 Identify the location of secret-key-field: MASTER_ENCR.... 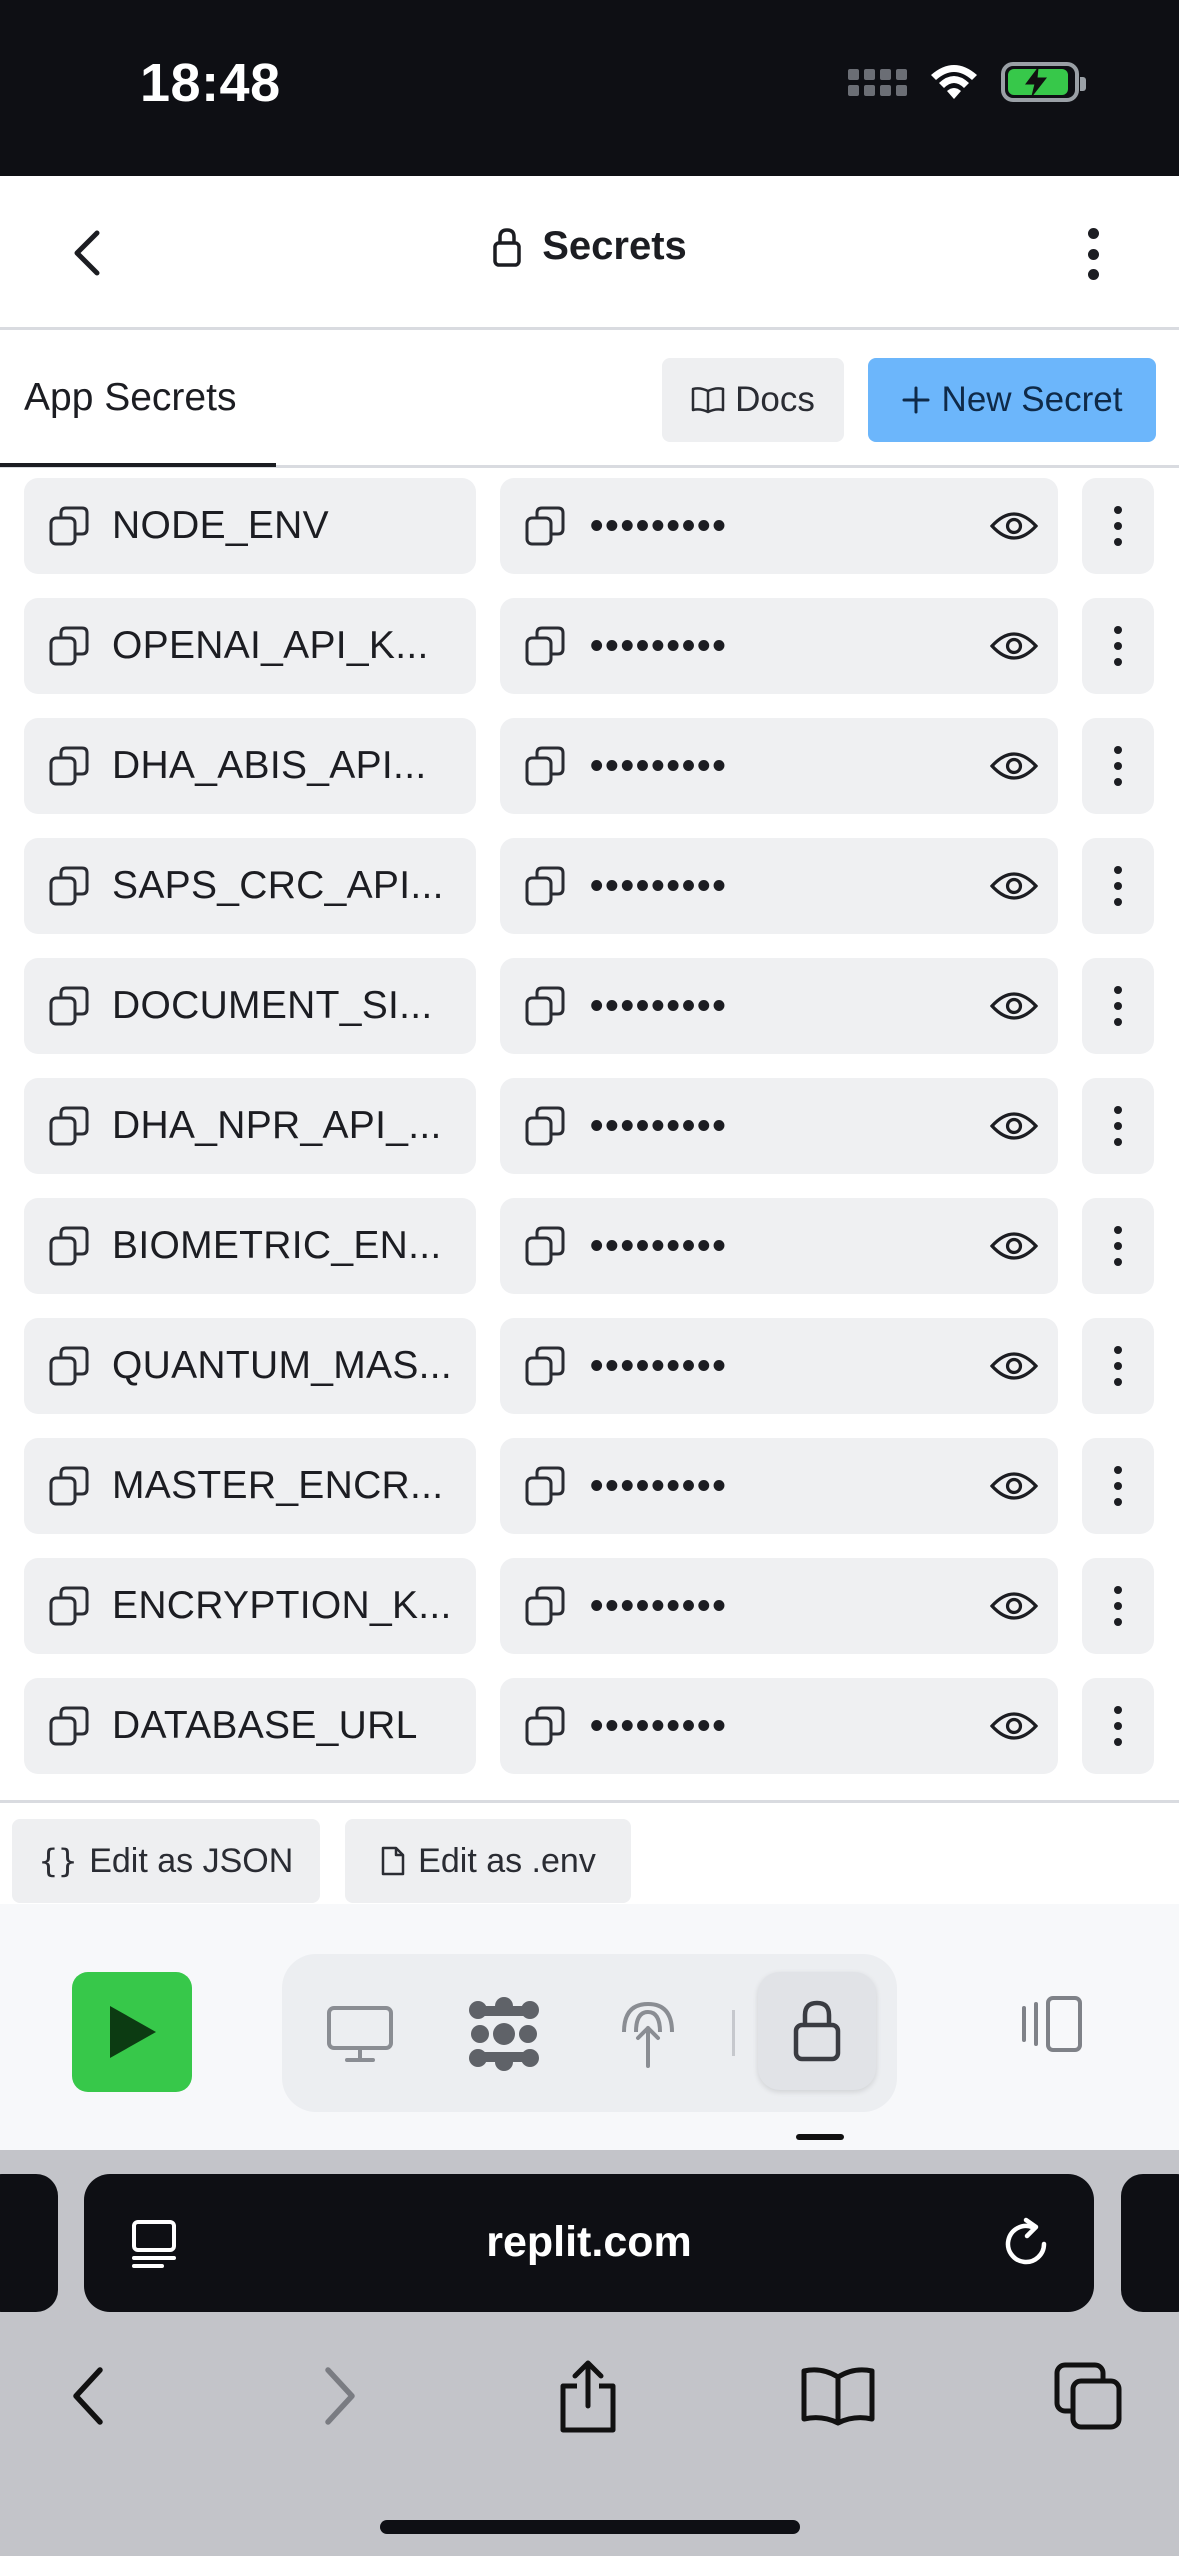
(250, 1486).